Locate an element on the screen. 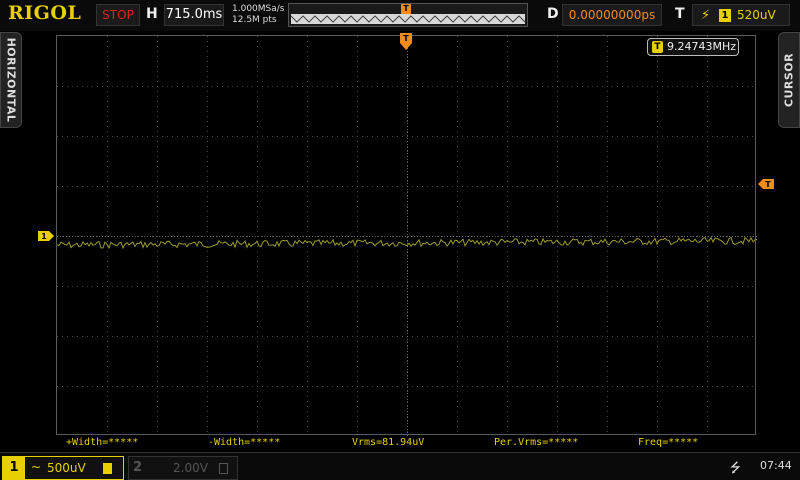 The height and width of the screenshot is (480, 800). ch1-settings: 1 ~ 500uV is located at coordinates (63, 468).